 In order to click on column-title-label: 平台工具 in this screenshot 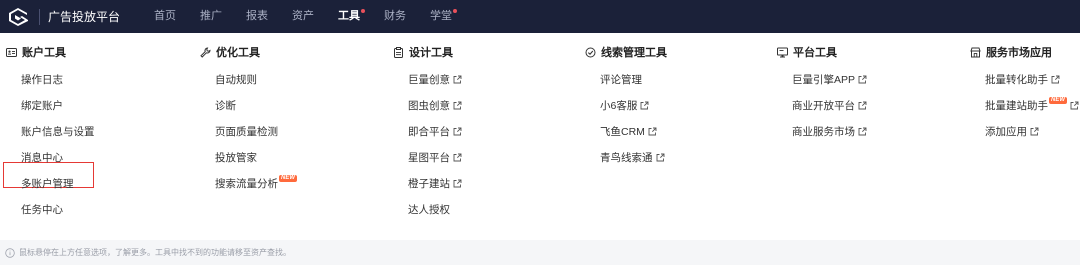, I will do `click(815, 53)`.